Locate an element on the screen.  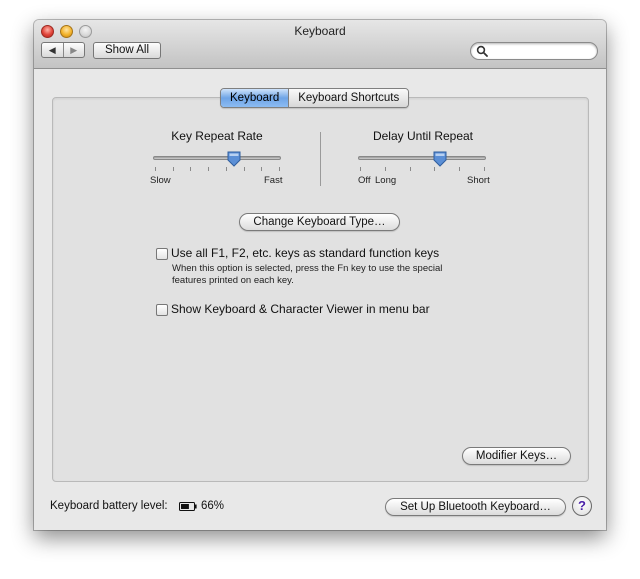
back-arrow-icon: ◀ is located at coordinates (52, 49).